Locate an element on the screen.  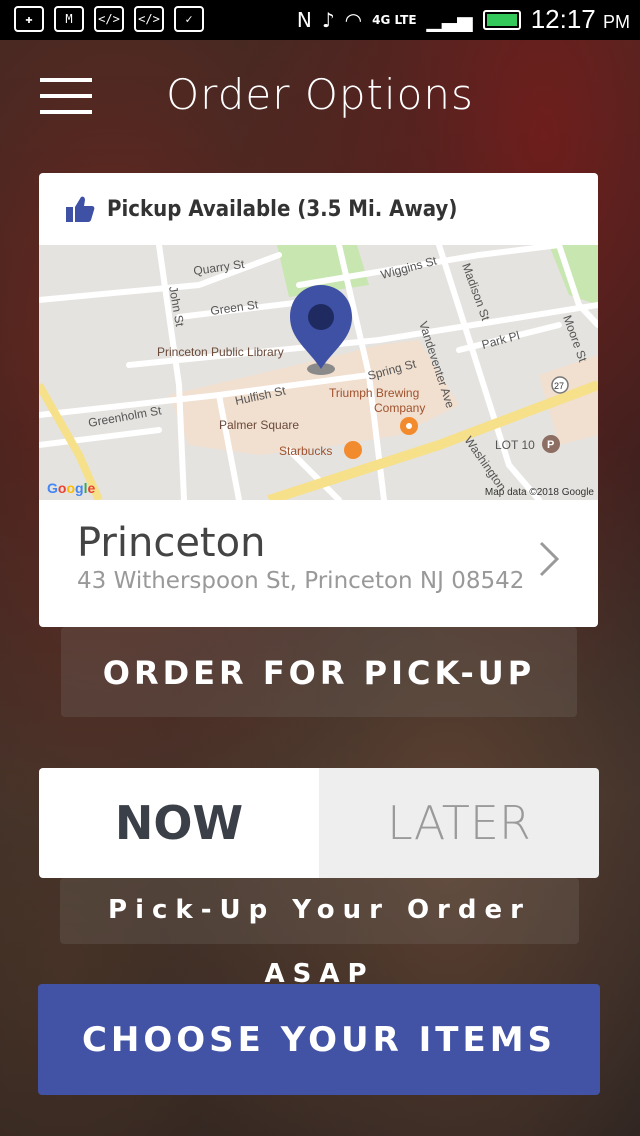
pickup-asap-label: Pick-Up Your Order ASAP is located at coordinates (319, 933).